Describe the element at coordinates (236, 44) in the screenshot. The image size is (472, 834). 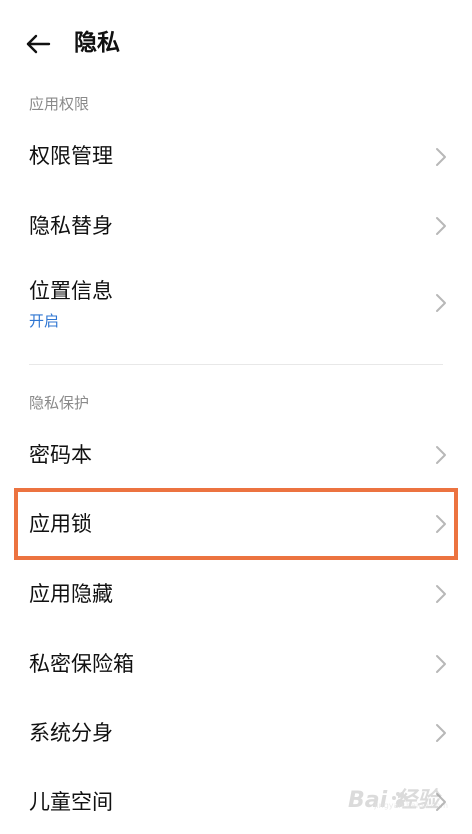
I see `app-header: 隐私` at that location.